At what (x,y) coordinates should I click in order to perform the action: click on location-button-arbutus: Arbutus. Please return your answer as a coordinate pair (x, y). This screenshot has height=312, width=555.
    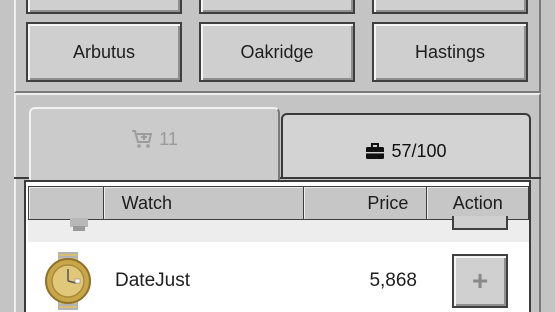
    Looking at the image, I should click on (104, 52).